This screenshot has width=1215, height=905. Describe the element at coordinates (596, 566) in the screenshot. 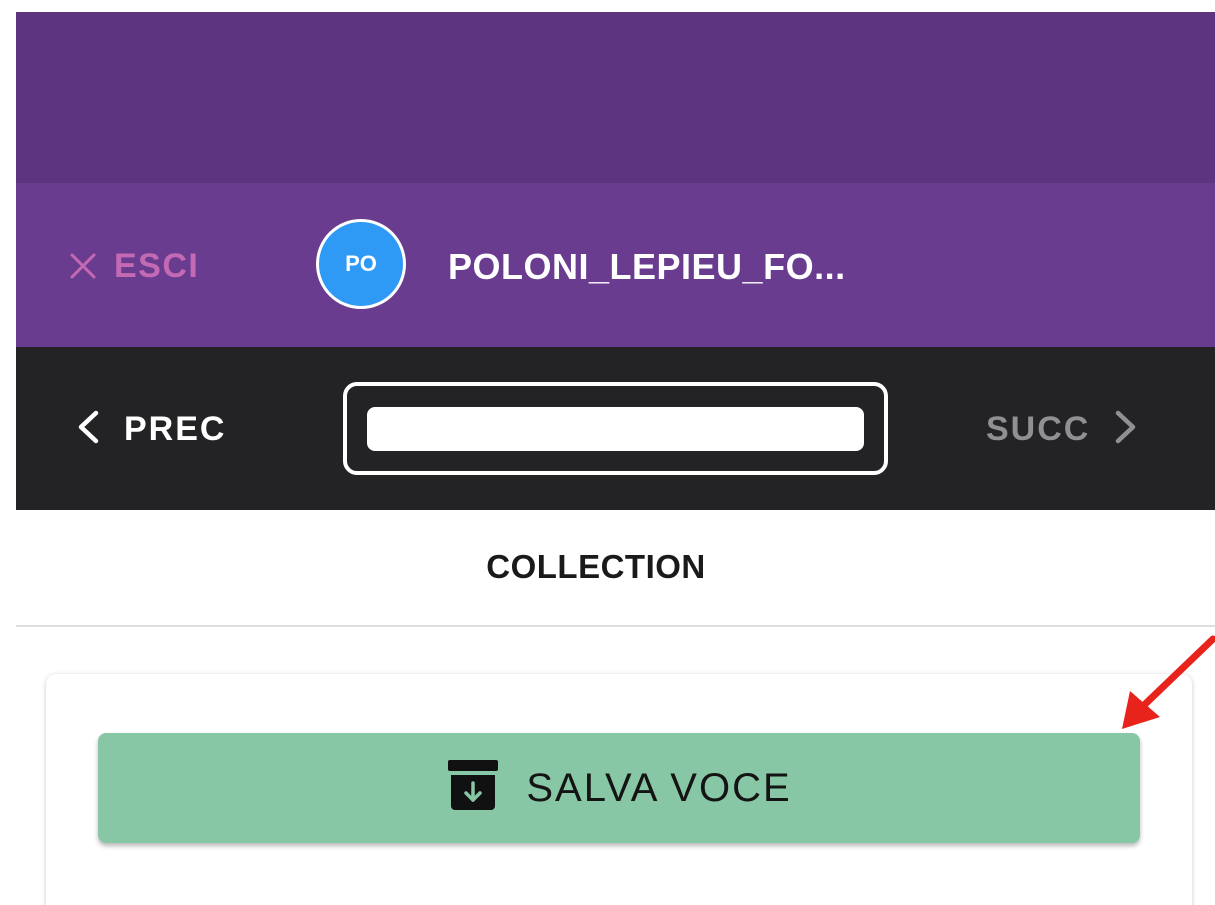

I see `section-title: COLLECTION` at that location.